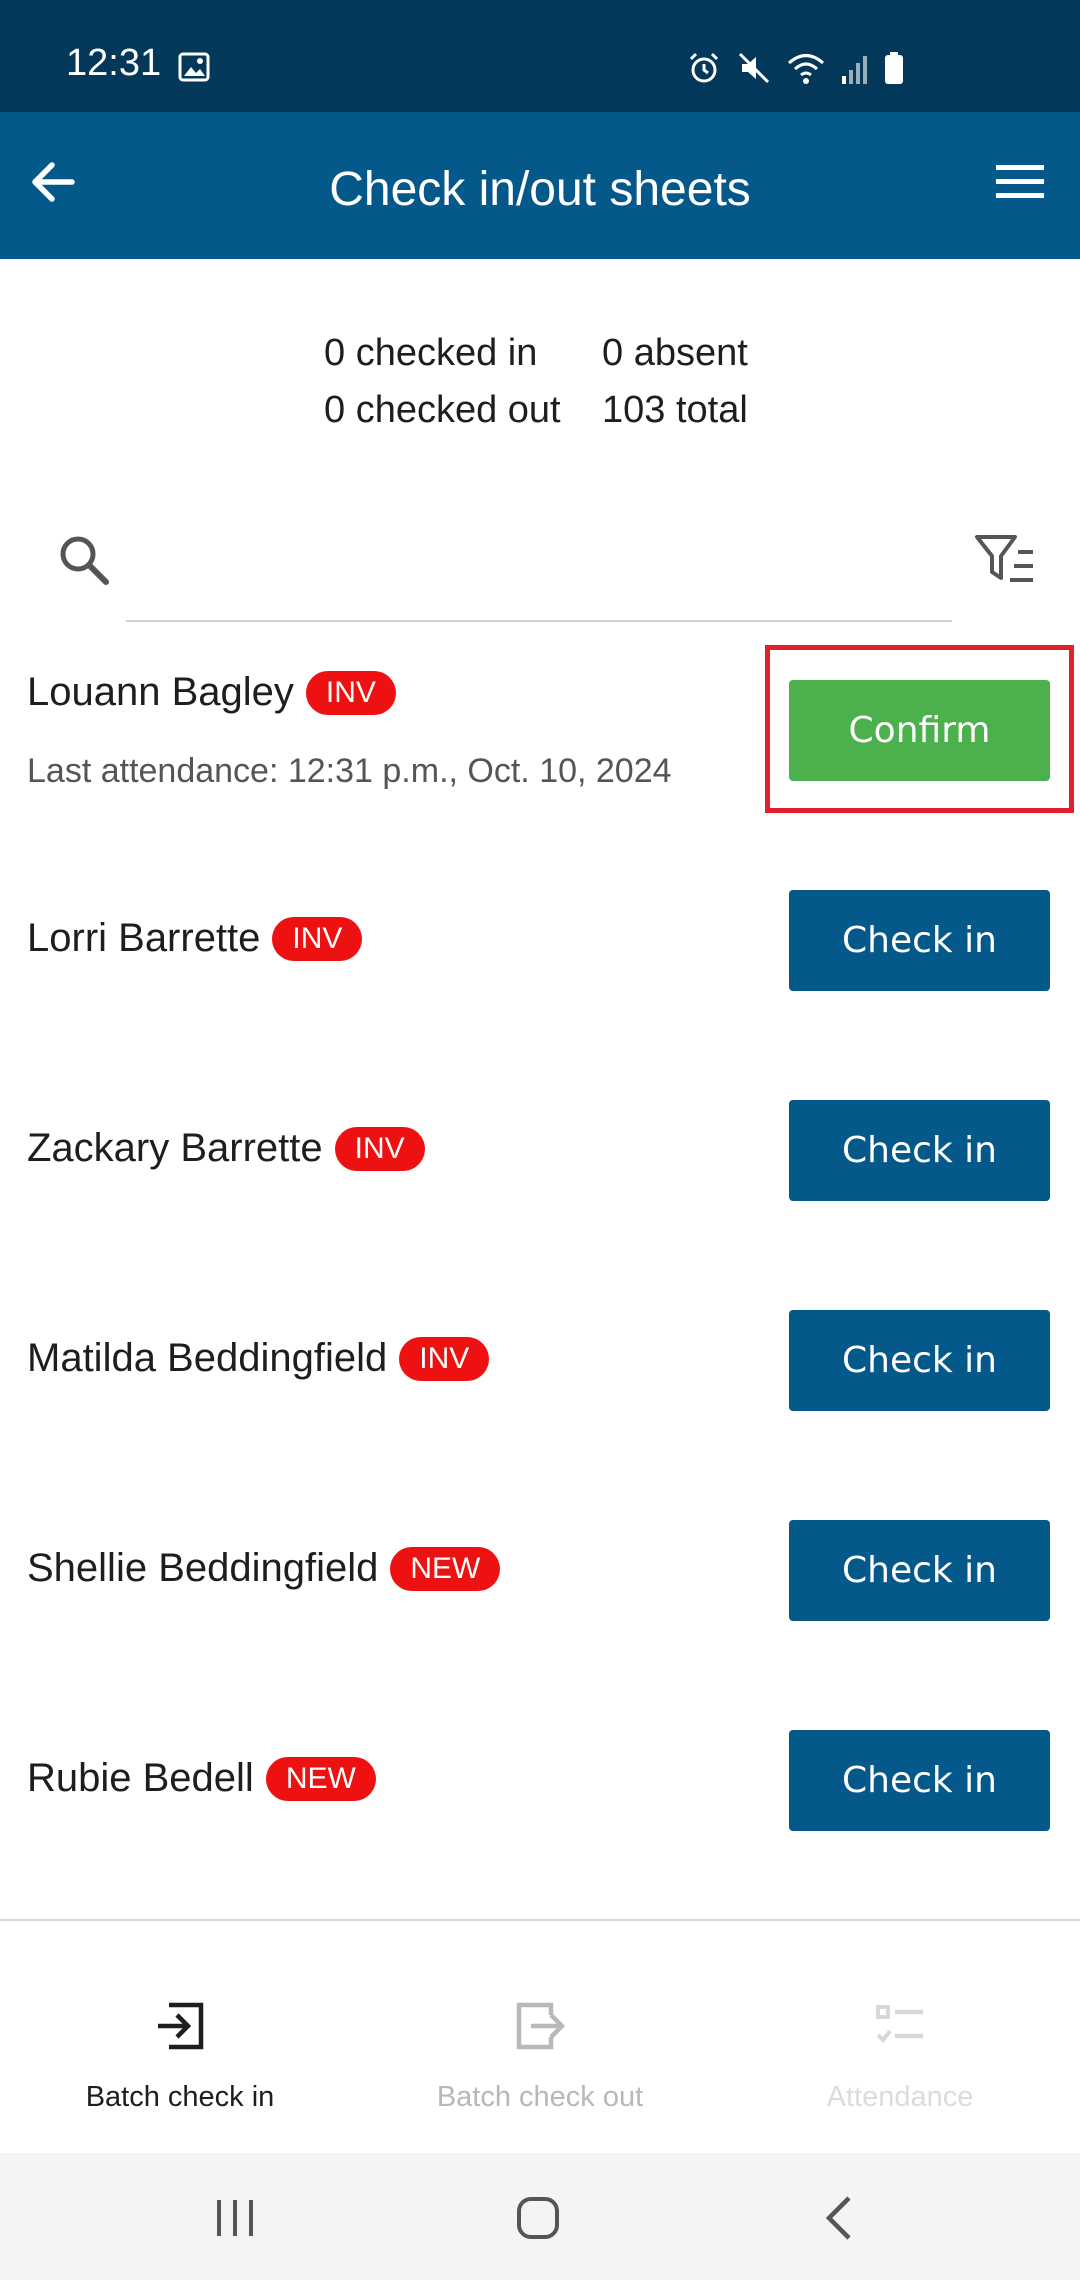 Image resolution: width=1080 pixels, height=2280 pixels. I want to click on person-name: Shellie Beddingfield NEW, so click(264, 1568).